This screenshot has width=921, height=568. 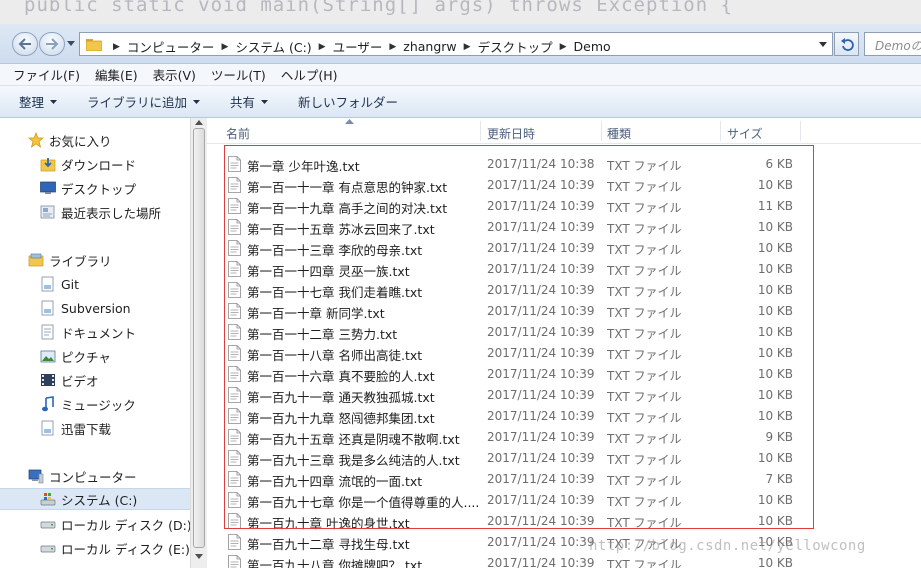 I want to click on nav-item-label: ローカル ディスク (E:), so click(x=125, y=549).